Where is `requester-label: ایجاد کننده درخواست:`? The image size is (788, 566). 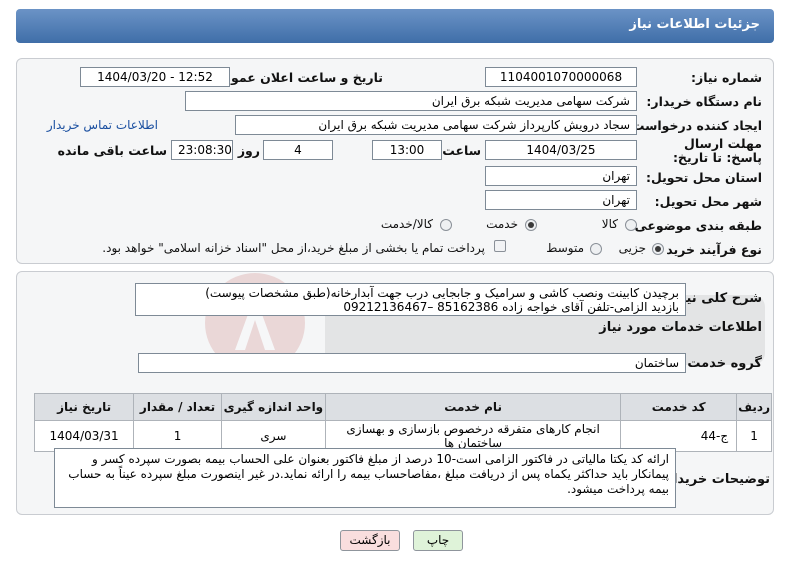
requester-label: ایجاد کننده درخواست: is located at coordinates (694, 125).